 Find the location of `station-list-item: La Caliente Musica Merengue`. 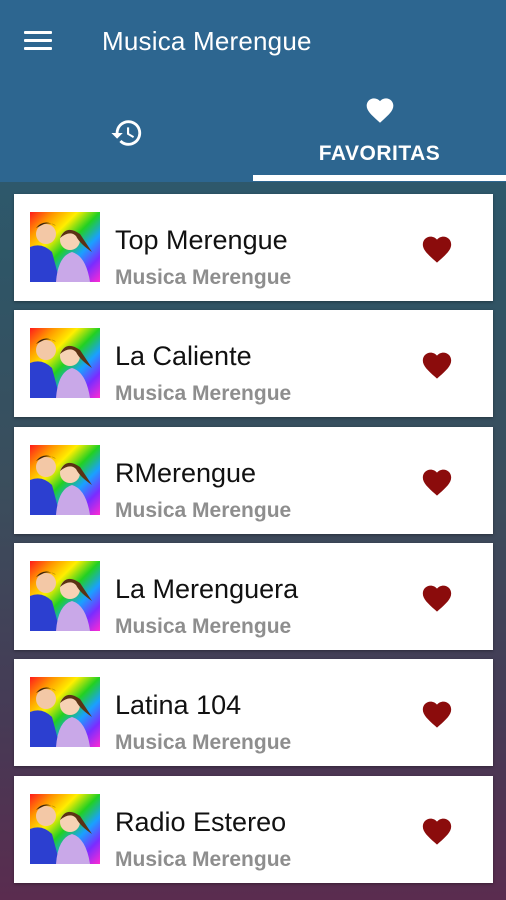

station-list-item: La Caliente Musica Merengue is located at coordinates (253, 364).